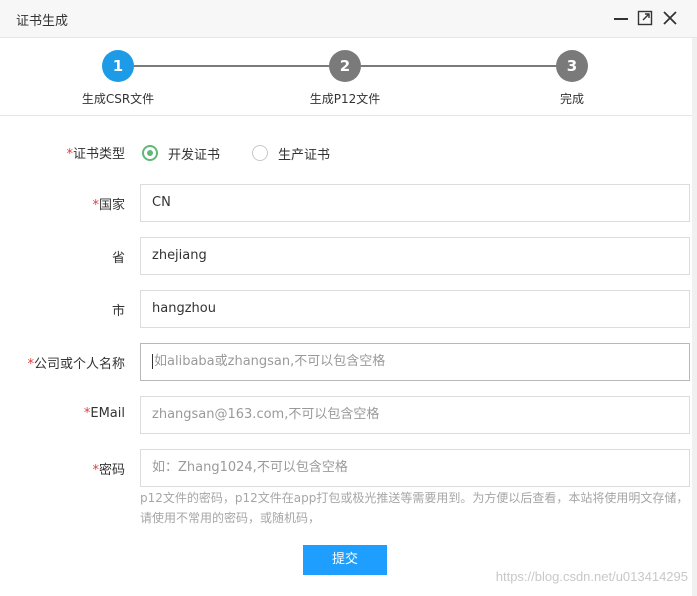 This screenshot has width=697, height=596. Describe the element at coordinates (591, 576) in the screenshot. I see `watermark: https://blog.csdn.net/u013414295` at that location.